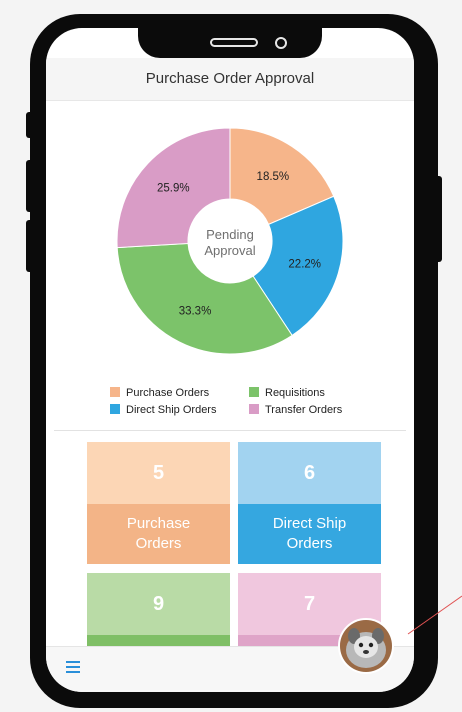 The image size is (462, 712). I want to click on tile-label-area: Purchase Orders, so click(158, 534).